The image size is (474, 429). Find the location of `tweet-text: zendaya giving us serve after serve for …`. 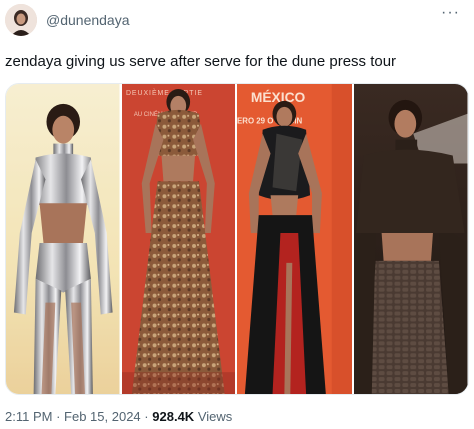

tweet-text: zendaya giving us serve after serve for … is located at coordinates (201, 61).